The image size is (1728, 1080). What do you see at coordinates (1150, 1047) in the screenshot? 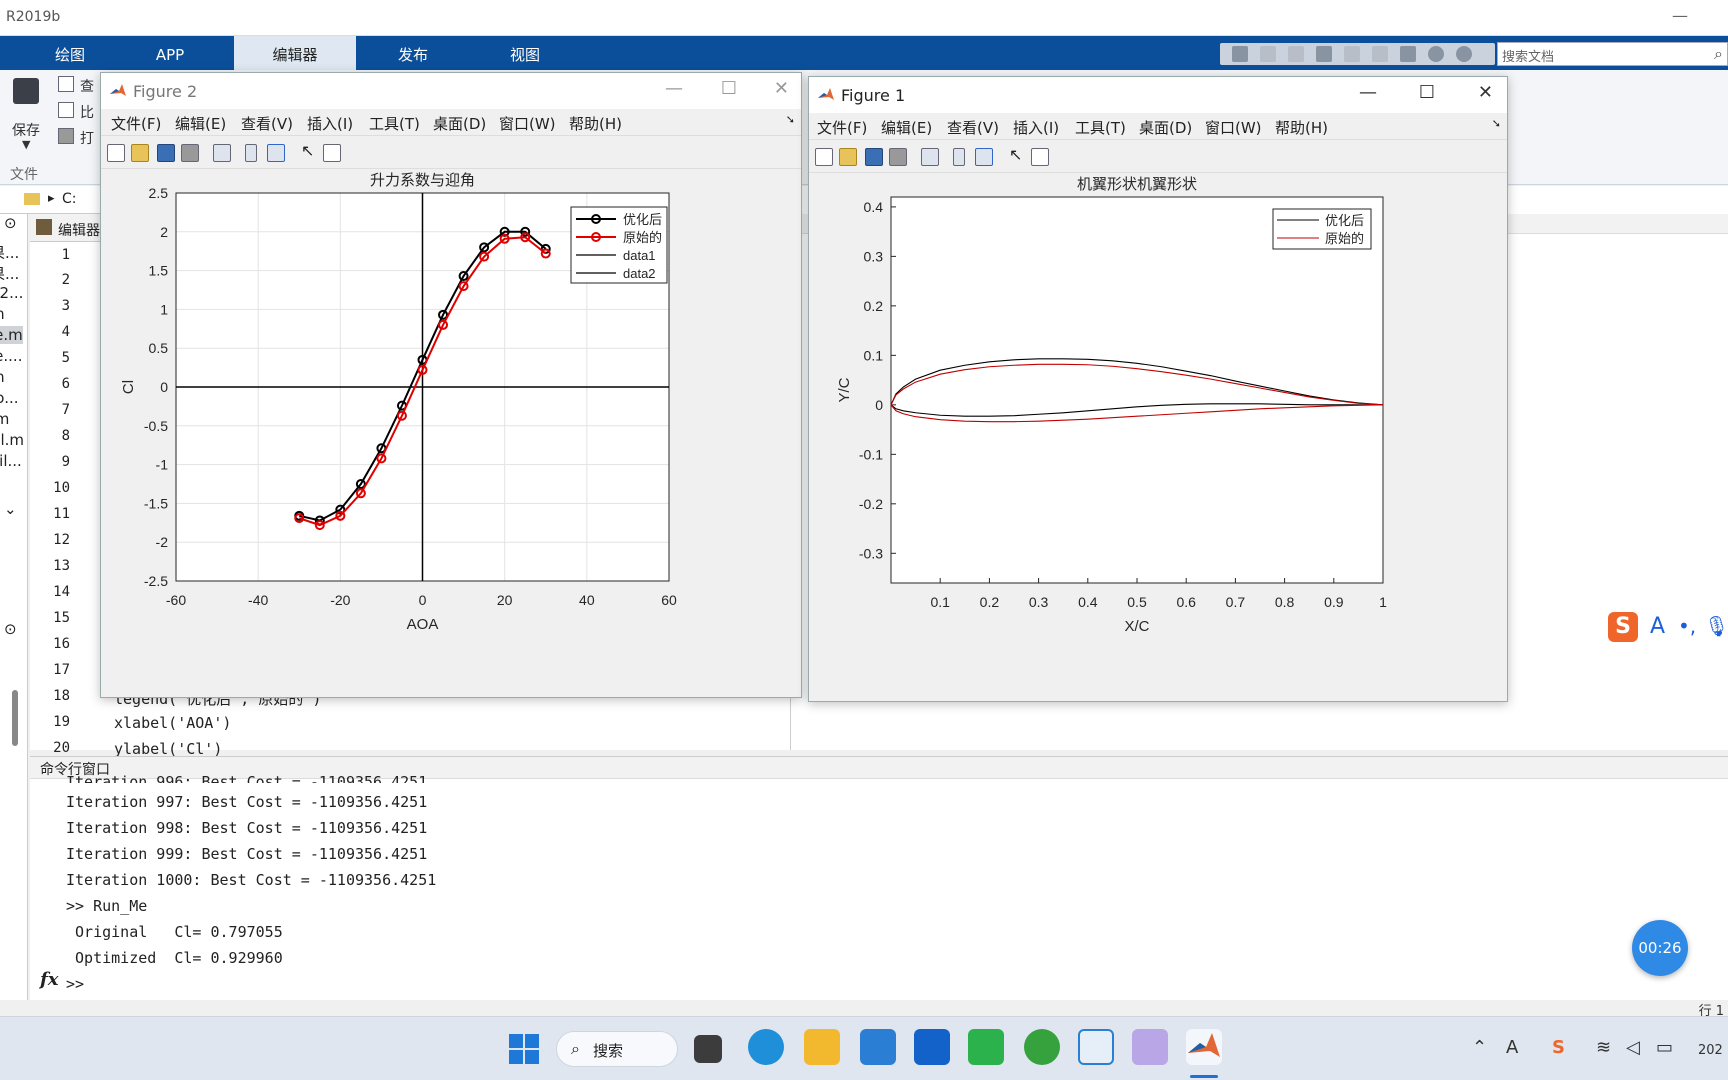
I see `app-icon` at bounding box center [1150, 1047].